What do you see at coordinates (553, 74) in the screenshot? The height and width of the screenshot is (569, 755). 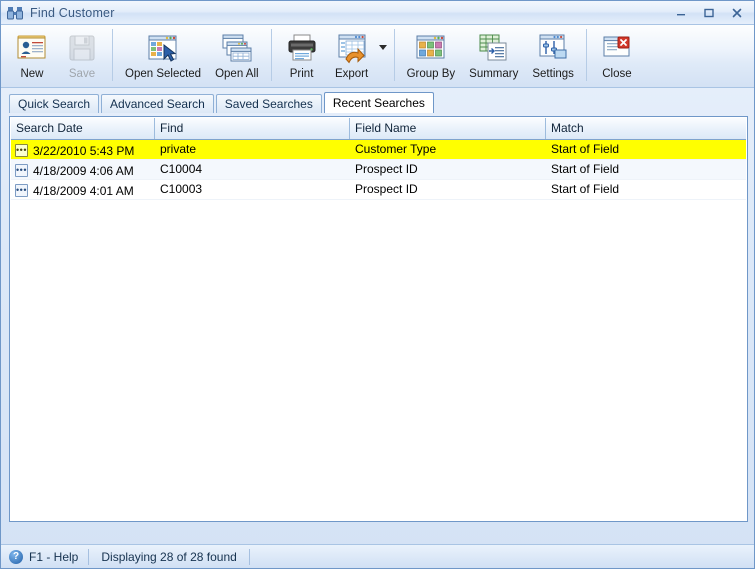 I see `settings-button-label: Settings` at bounding box center [553, 74].